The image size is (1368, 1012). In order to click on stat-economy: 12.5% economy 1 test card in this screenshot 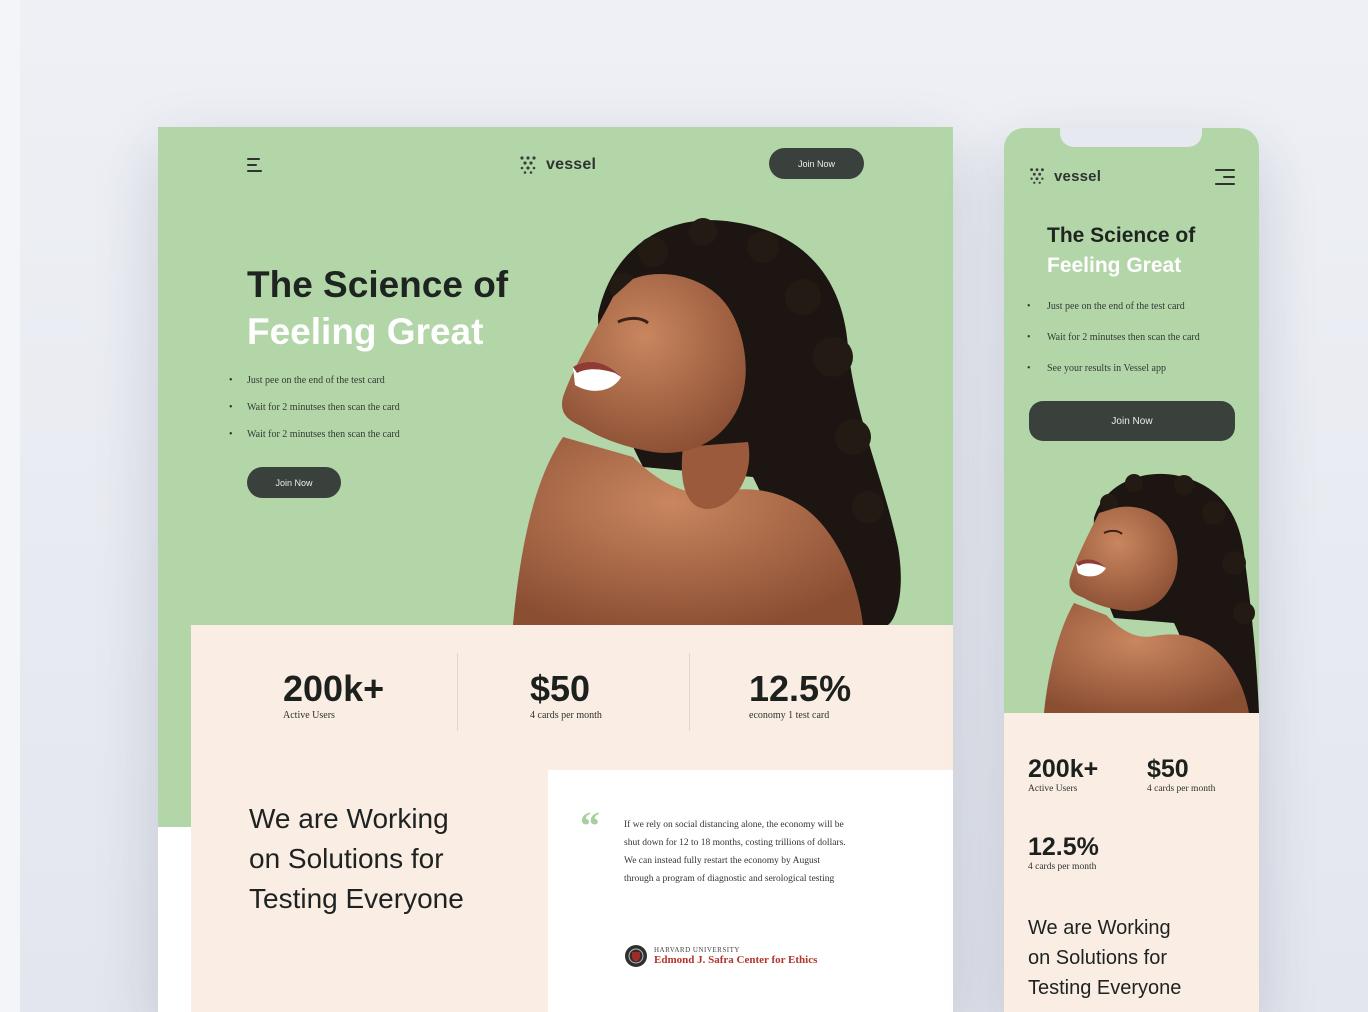, I will do `click(800, 695)`.